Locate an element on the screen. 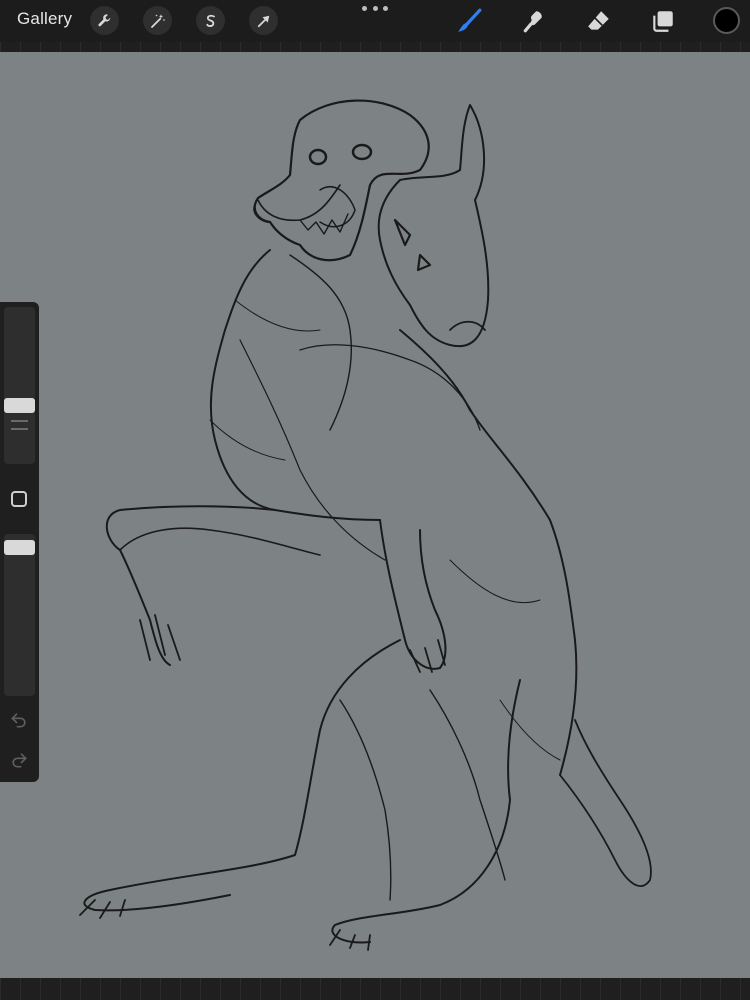  redo-button is located at coordinates (19, 760).